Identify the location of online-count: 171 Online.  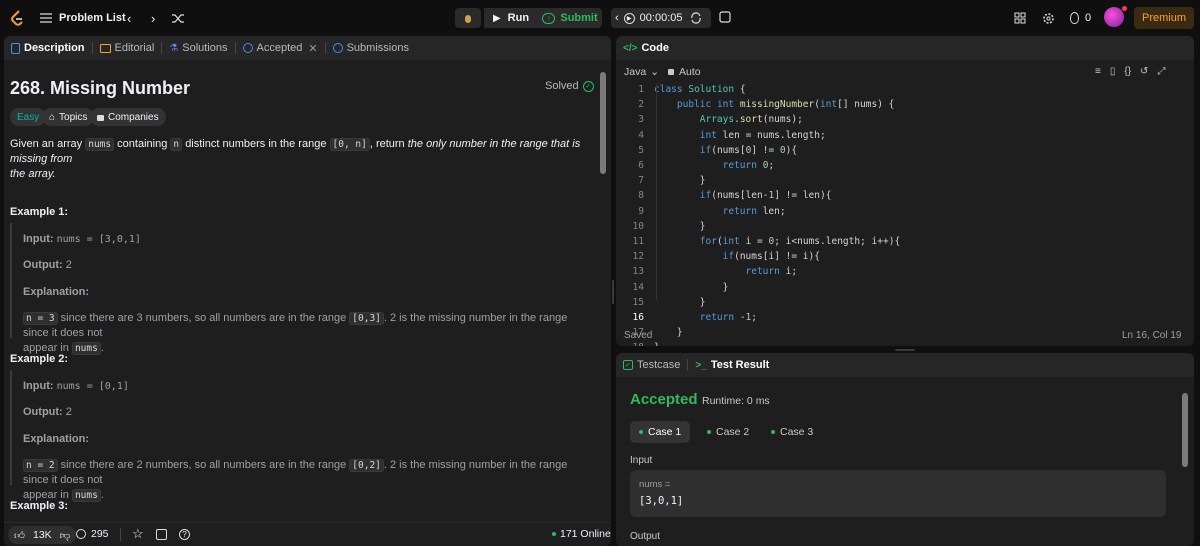
(581, 534).